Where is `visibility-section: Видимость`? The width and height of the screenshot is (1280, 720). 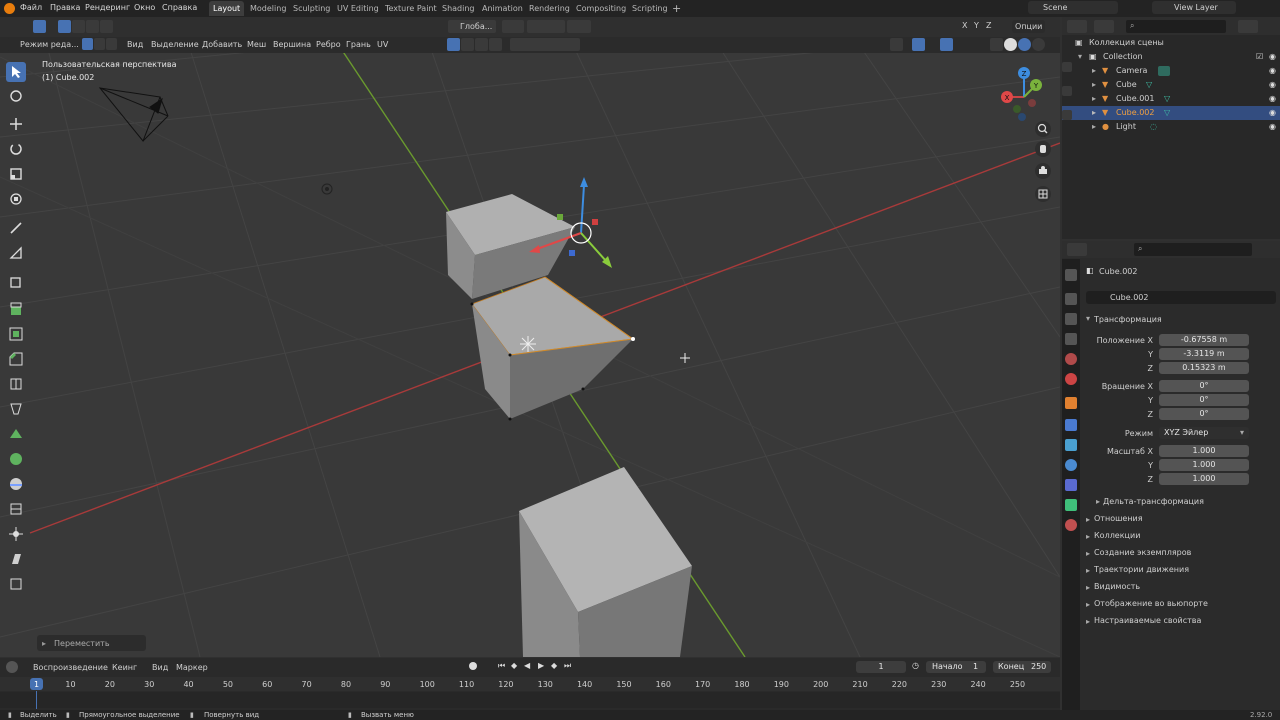 visibility-section: Видимость is located at coordinates (1117, 586).